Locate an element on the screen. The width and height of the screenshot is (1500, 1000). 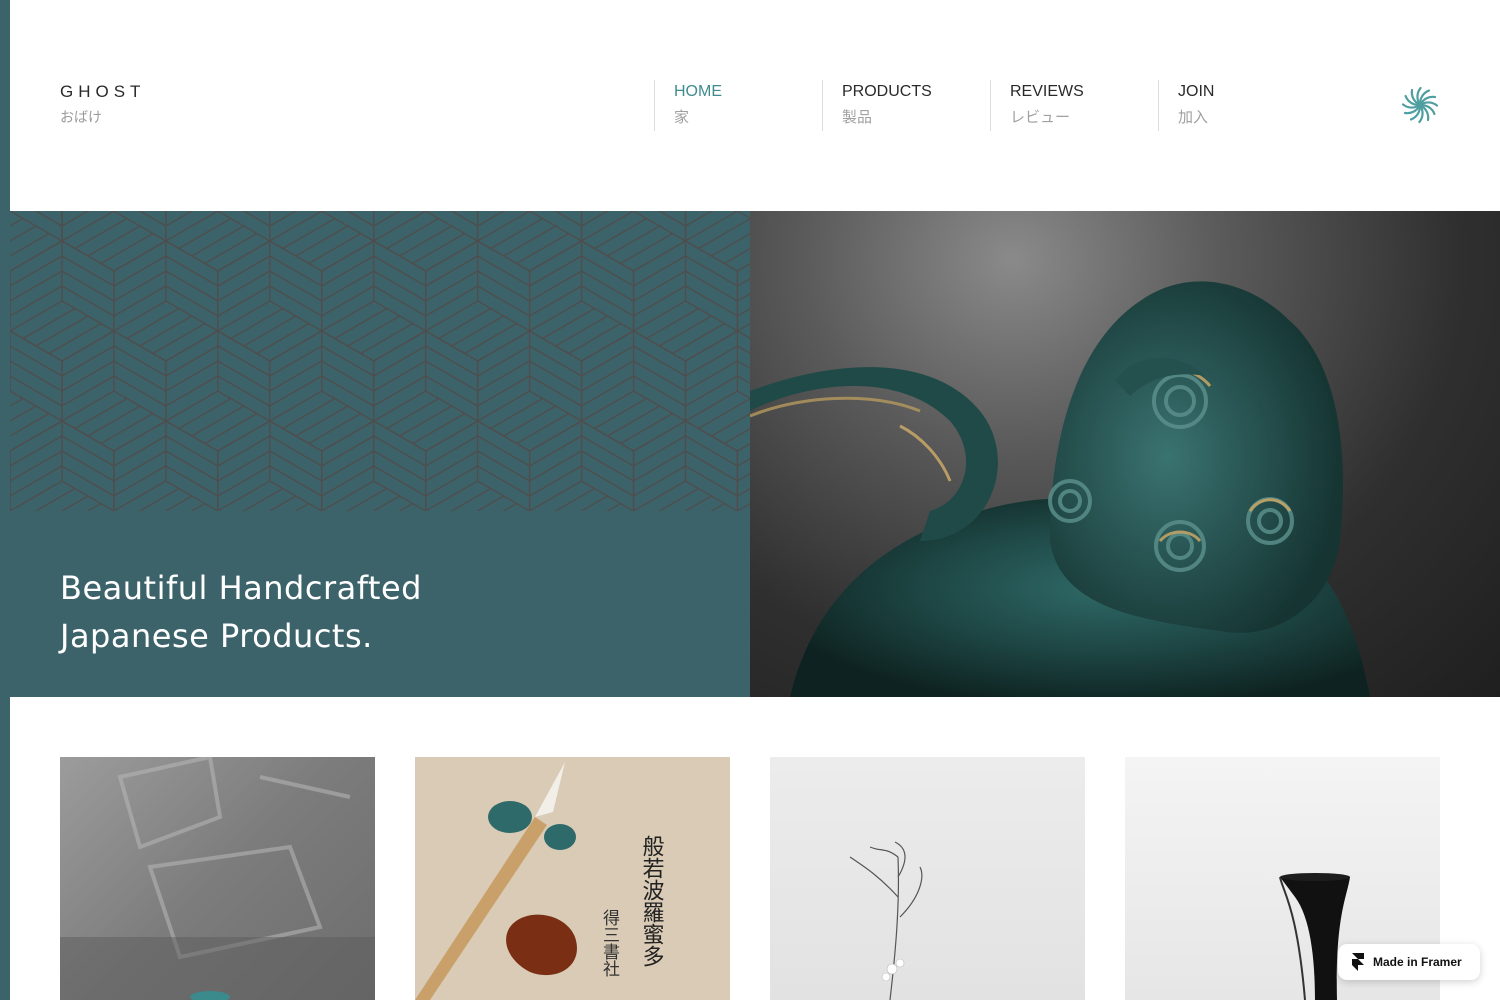
nav-item-sublabel: 製品 is located at coordinates (857, 117).